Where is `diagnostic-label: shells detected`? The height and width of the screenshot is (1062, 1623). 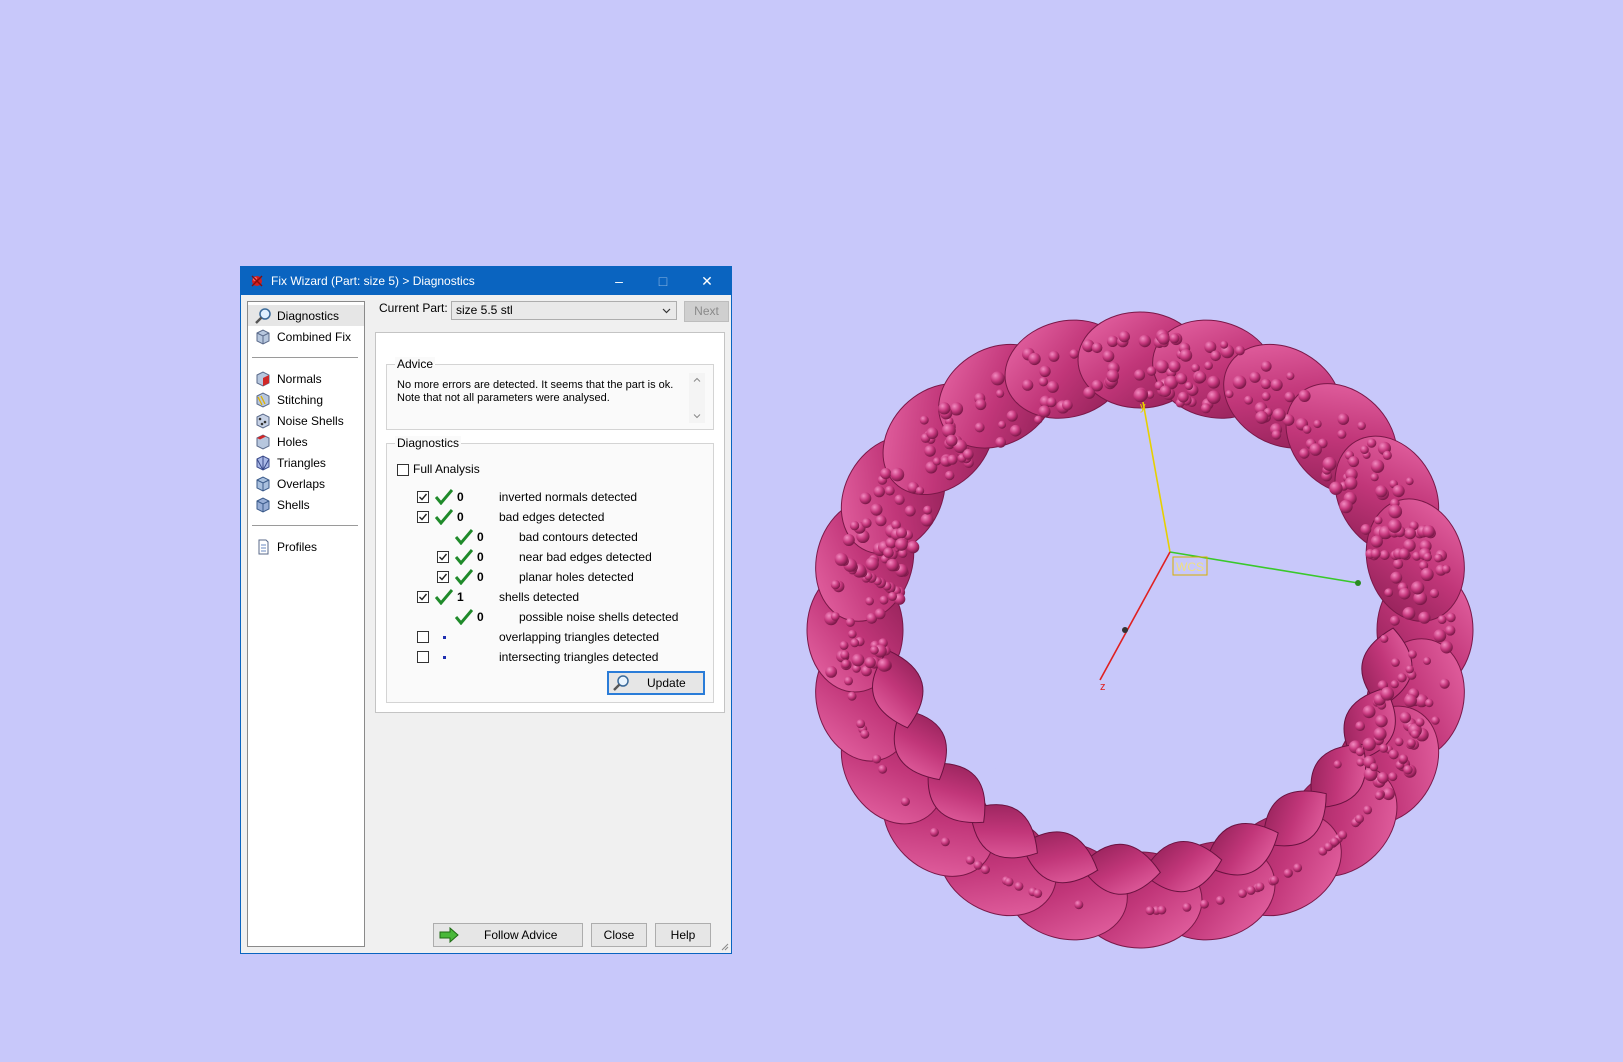 diagnostic-label: shells detected is located at coordinates (539, 597).